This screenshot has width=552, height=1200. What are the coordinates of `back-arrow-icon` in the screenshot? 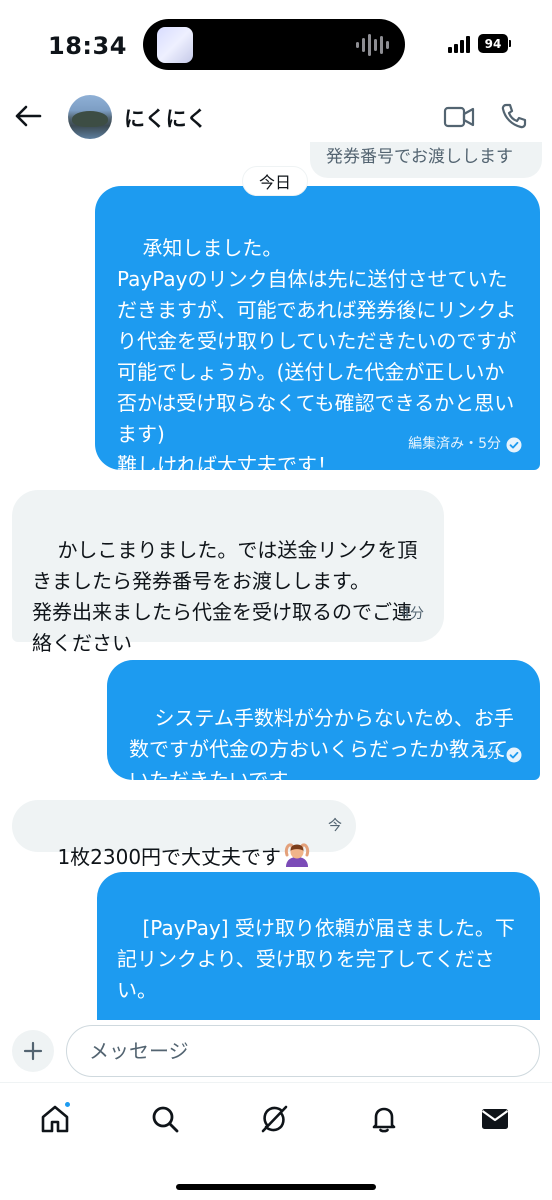 It's located at (28, 116).